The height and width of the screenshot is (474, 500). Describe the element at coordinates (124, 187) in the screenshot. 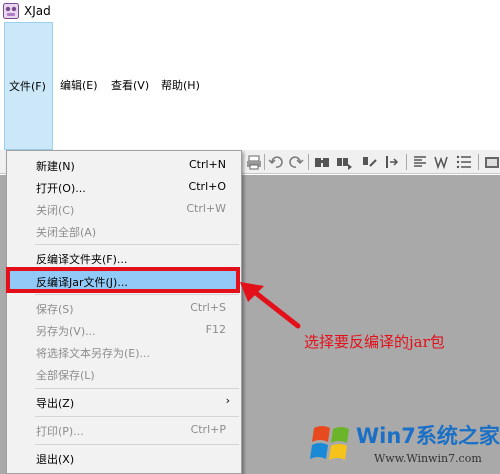

I see `menu-item-open: 打开(O)... Ctrl+O` at that location.